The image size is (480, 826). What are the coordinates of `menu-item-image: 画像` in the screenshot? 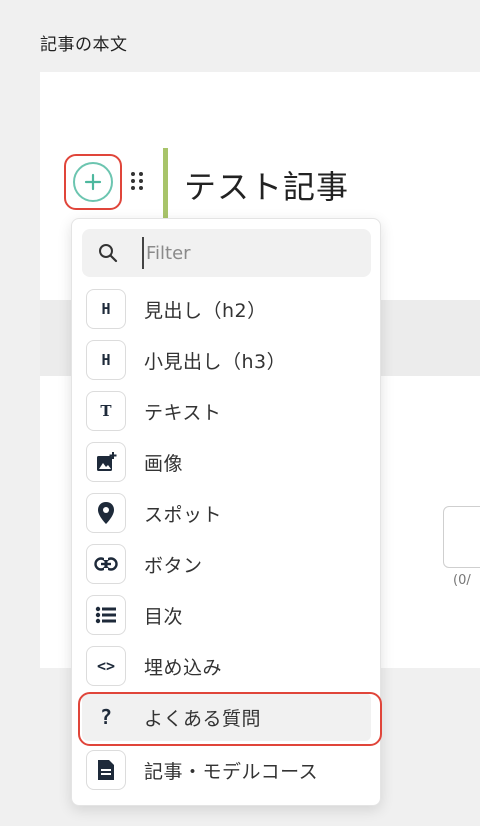 It's located at (226, 462).